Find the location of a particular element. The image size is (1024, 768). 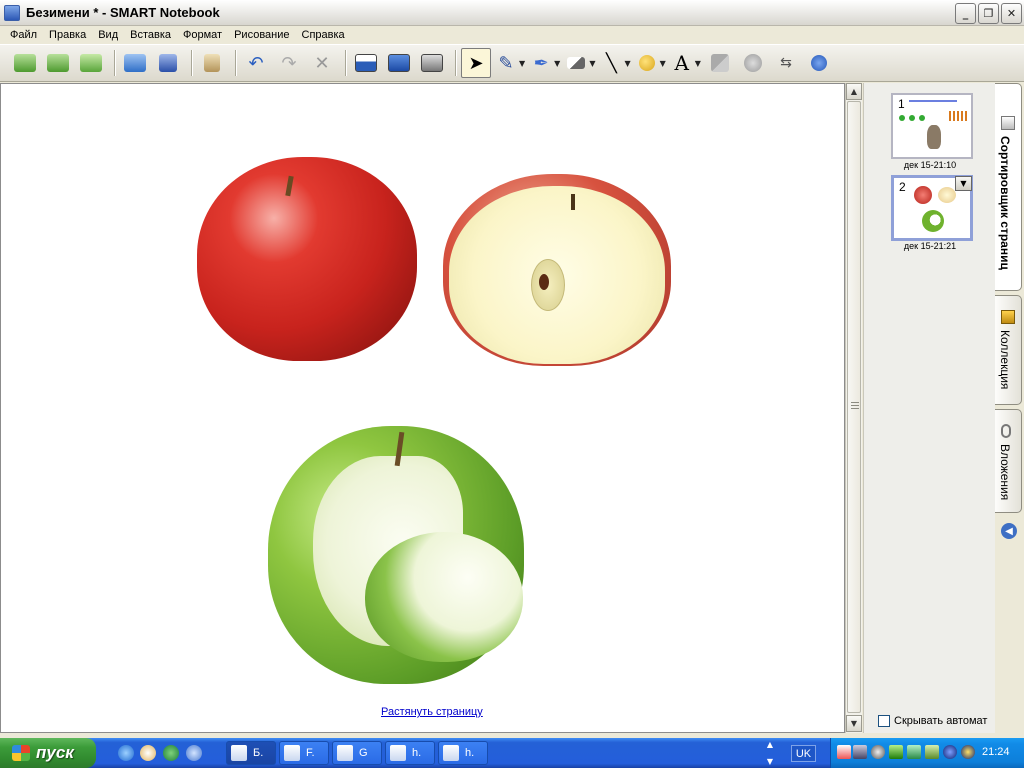

page-thumbnail-1: 1 is located at coordinates (932, 126).